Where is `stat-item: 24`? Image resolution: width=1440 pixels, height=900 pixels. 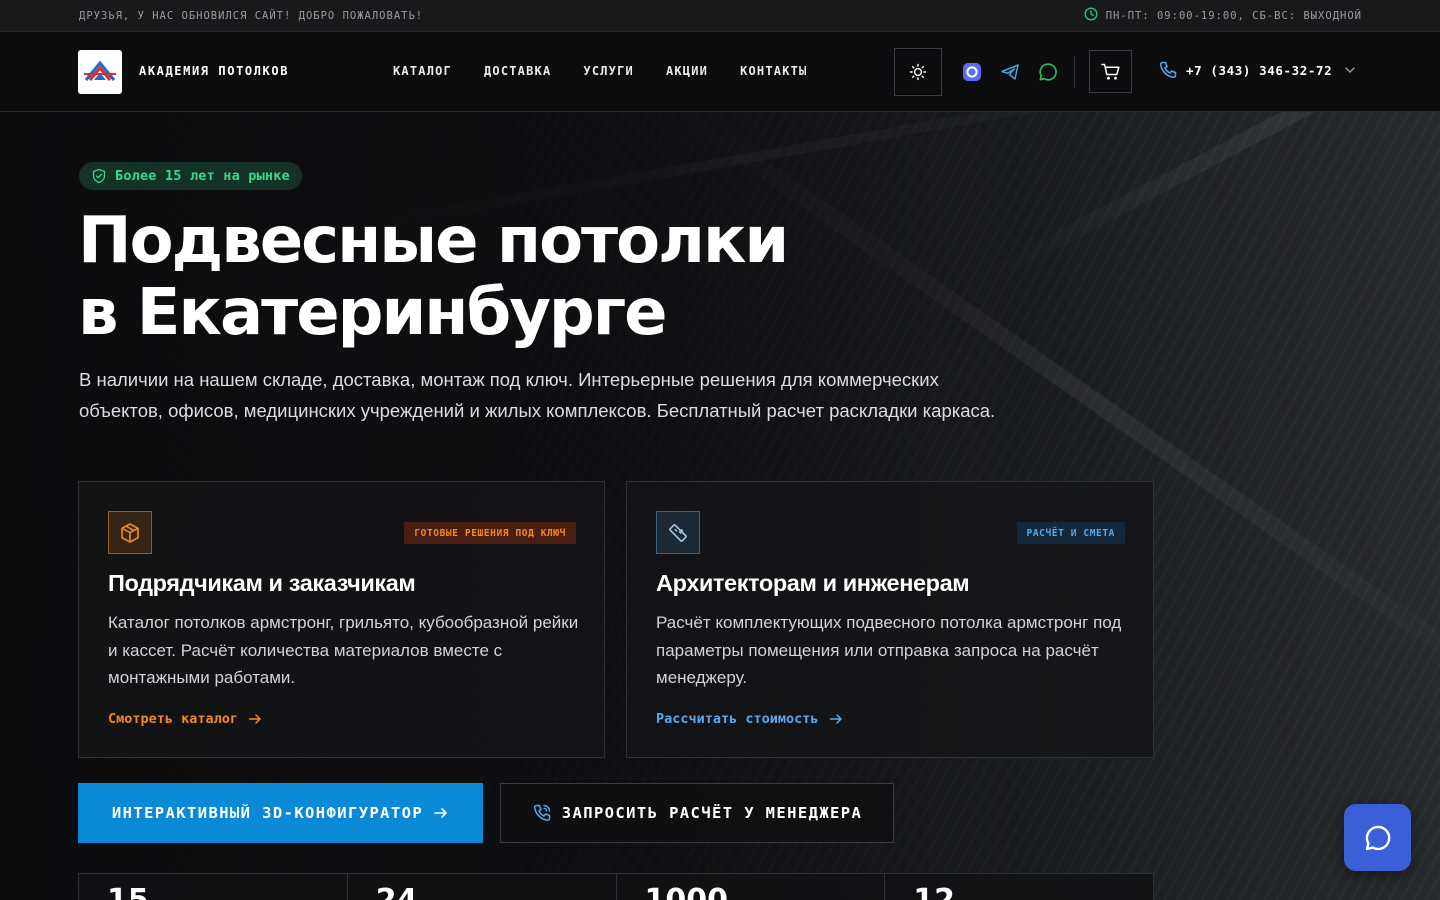 stat-item: 24 is located at coordinates (482, 887).